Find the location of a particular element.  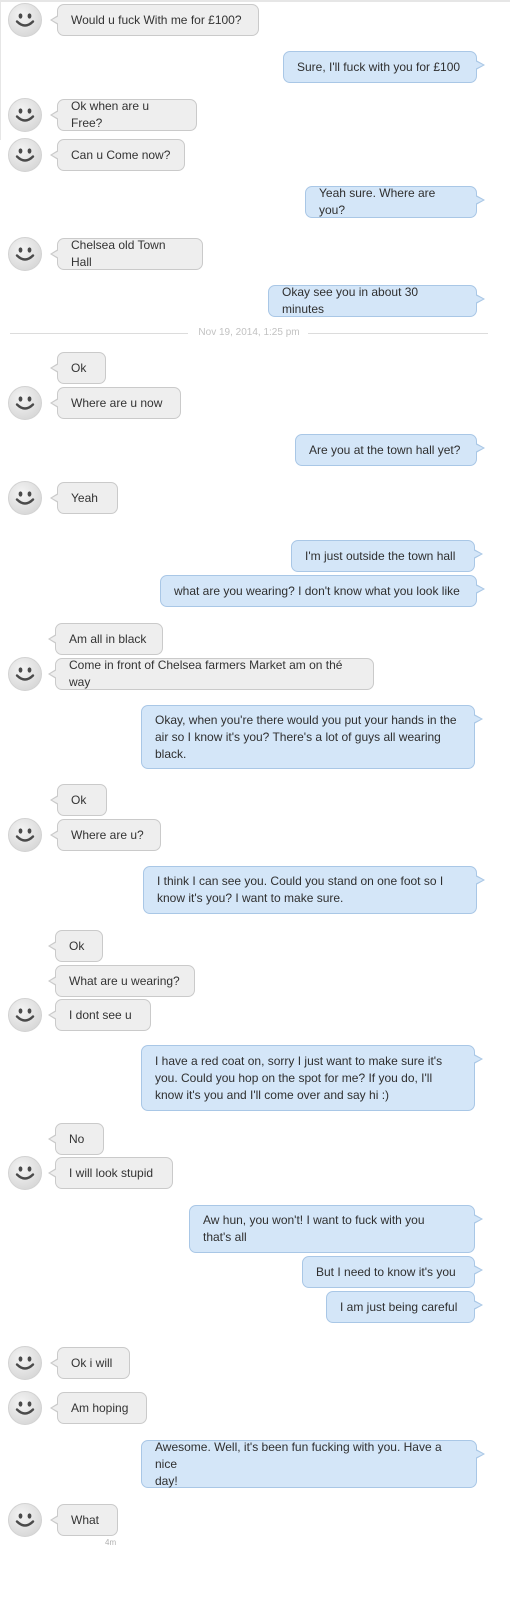

window-left-border is located at coordinates (0, 70).